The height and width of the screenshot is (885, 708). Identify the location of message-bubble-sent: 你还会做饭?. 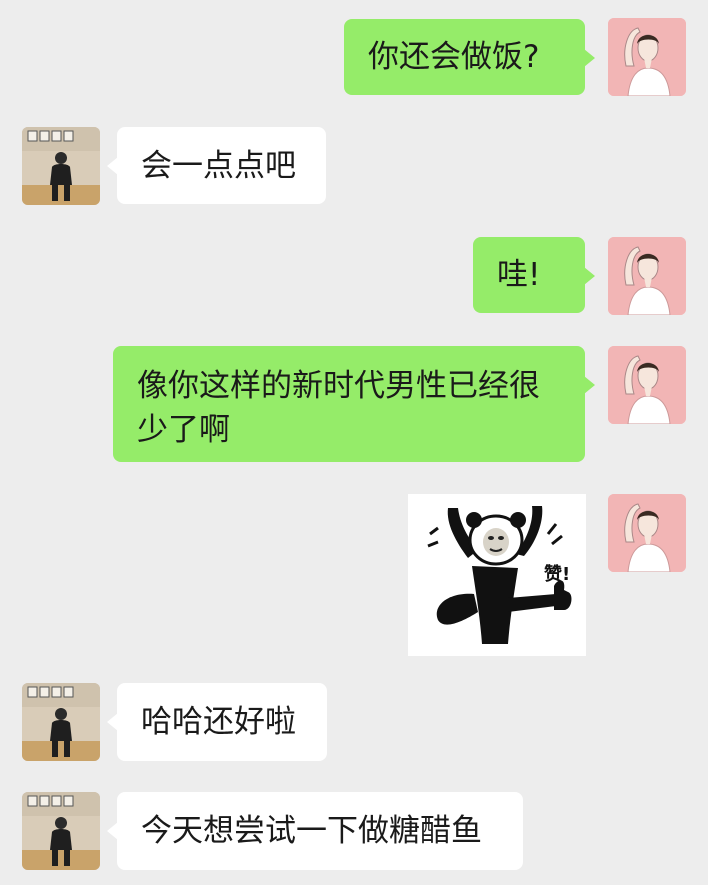
(469, 57).